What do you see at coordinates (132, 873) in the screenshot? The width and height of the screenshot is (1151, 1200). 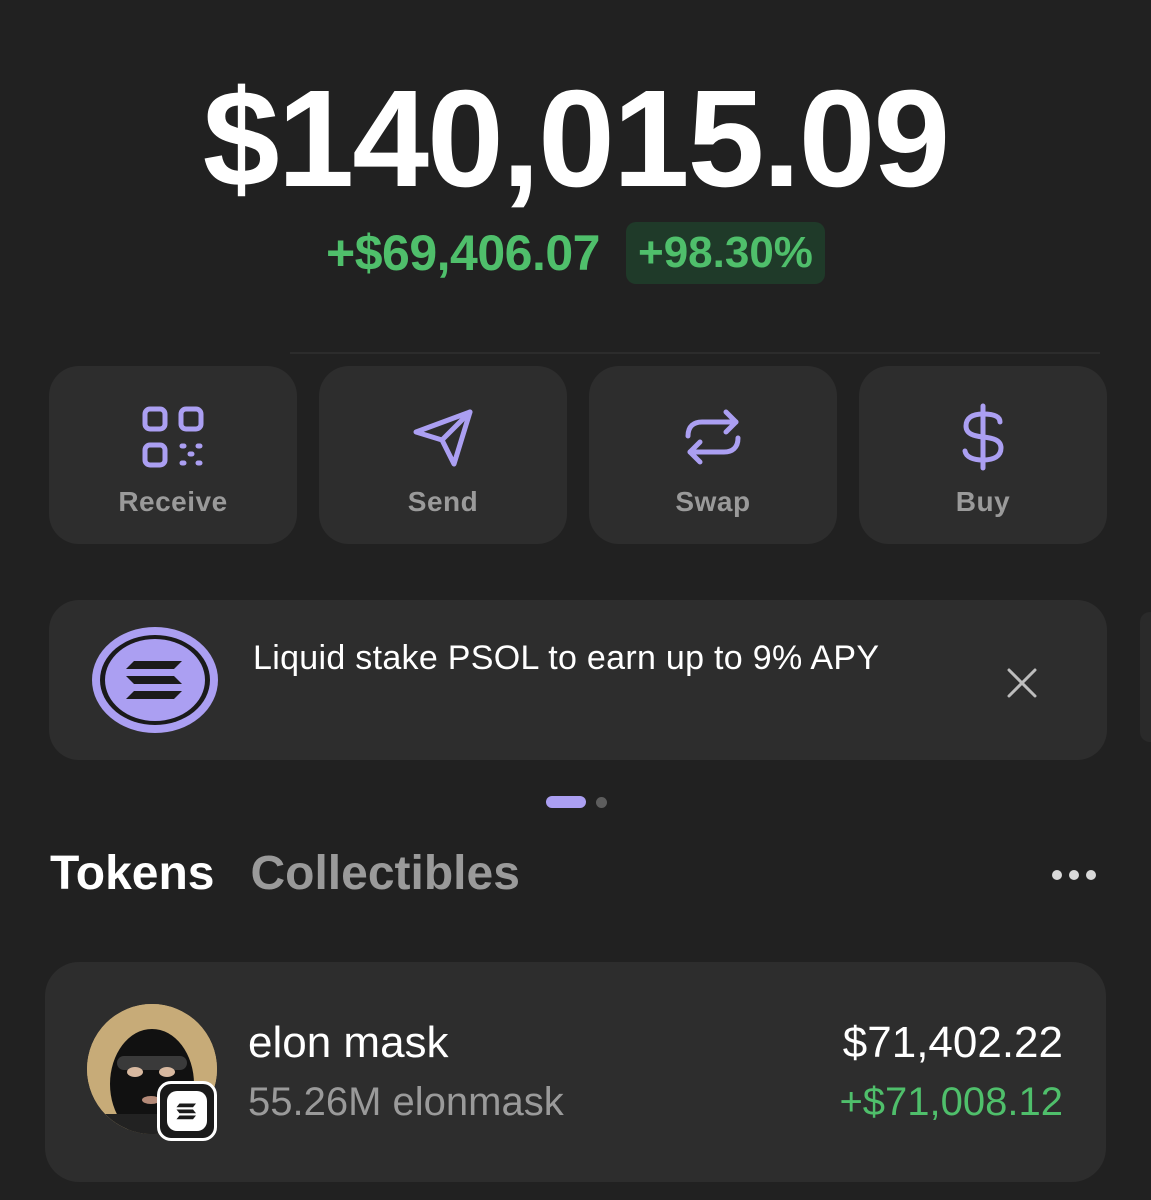 I see `tab-tokens: Tokens` at bounding box center [132, 873].